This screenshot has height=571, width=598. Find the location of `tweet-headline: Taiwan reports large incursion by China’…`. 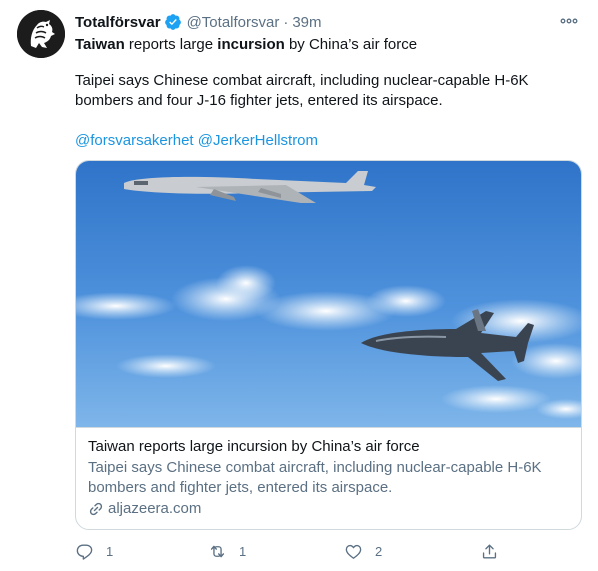

tweet-headline: Taiwan reports large incursion by China’… is located at coordinates (246, 45).